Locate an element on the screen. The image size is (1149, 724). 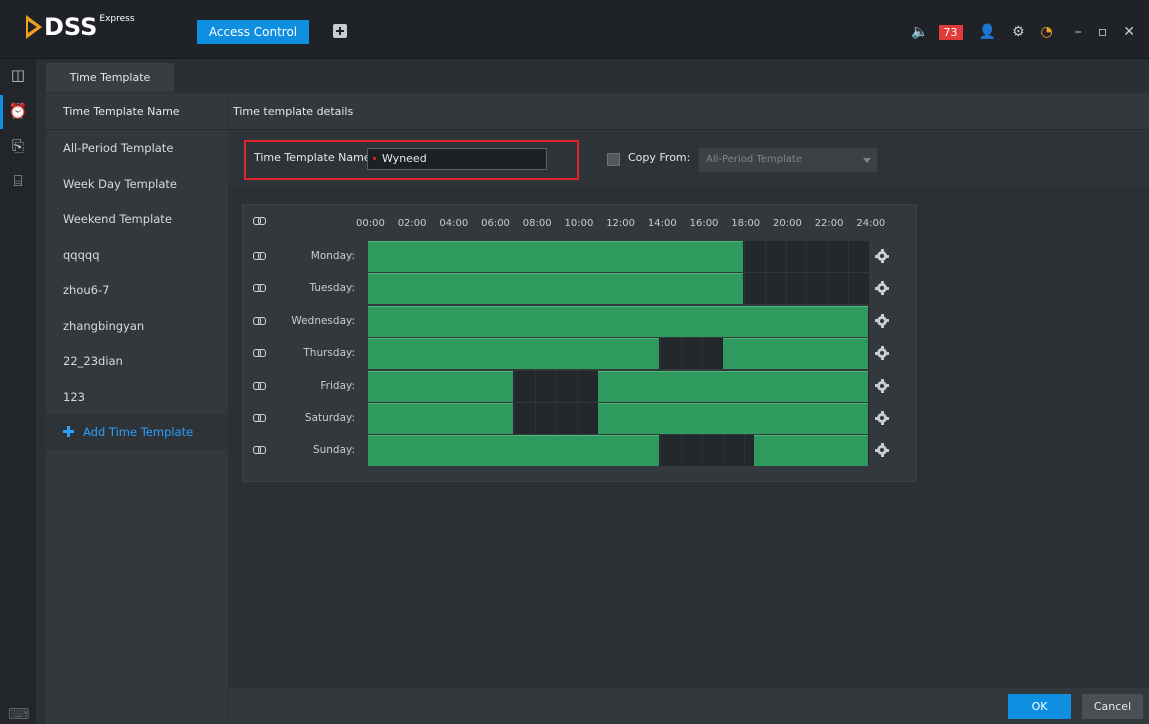
door-icon: ◫ is located at coordinates (18, 75).